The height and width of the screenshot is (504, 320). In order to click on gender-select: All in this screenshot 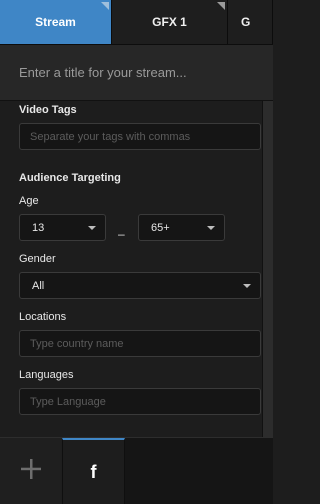, I will do `click(140, 285)`.